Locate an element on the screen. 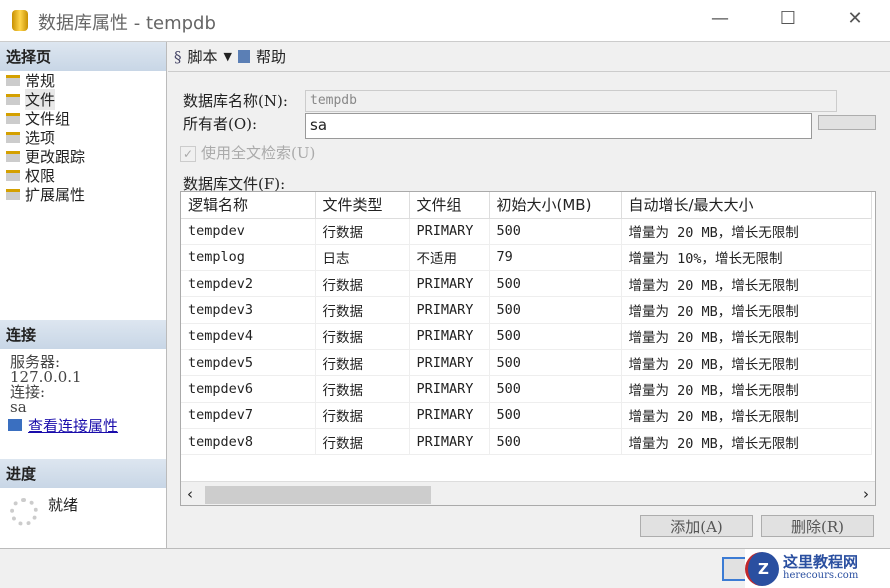  checkbox-checked-icon: ✓ is located at coordinates (188, 154).